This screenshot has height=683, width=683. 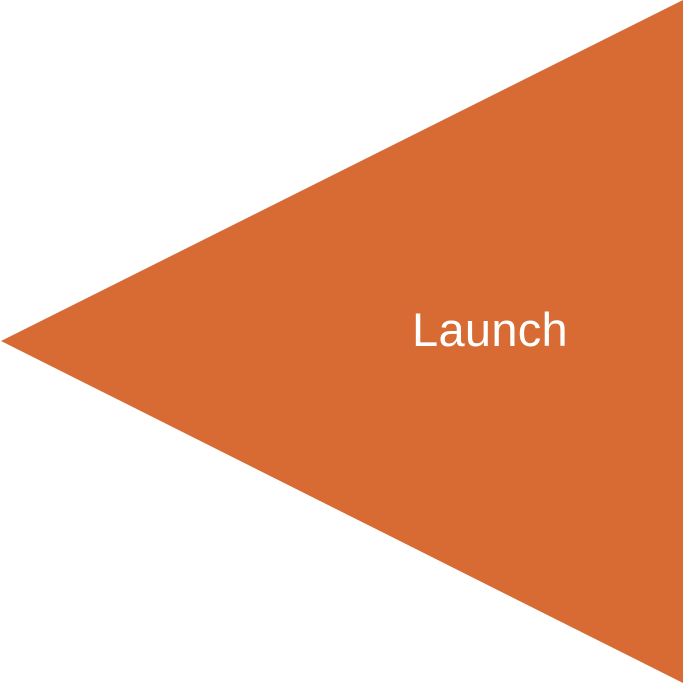 I want to click on launch-label: Launch, so click(x=490, y=329).